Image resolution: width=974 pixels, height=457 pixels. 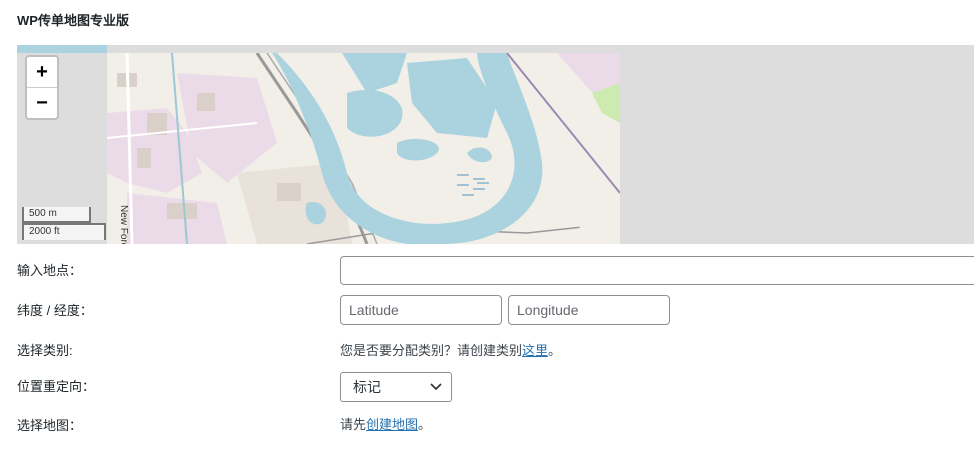 I want to click on choose-map-hint: 请先创建地图。, so click(x=385, y=423).